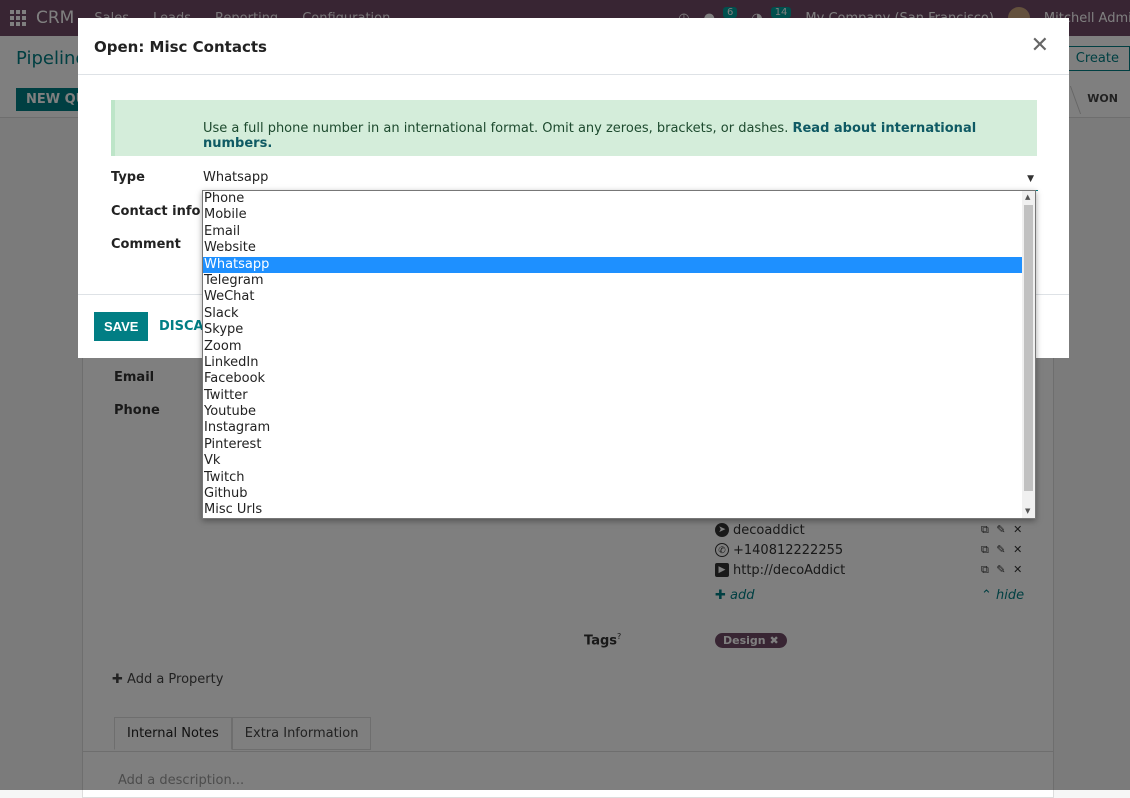  Describe the element at coordinates (121, 326) in the screenshot. I see `save-button: SAVE` at that location.